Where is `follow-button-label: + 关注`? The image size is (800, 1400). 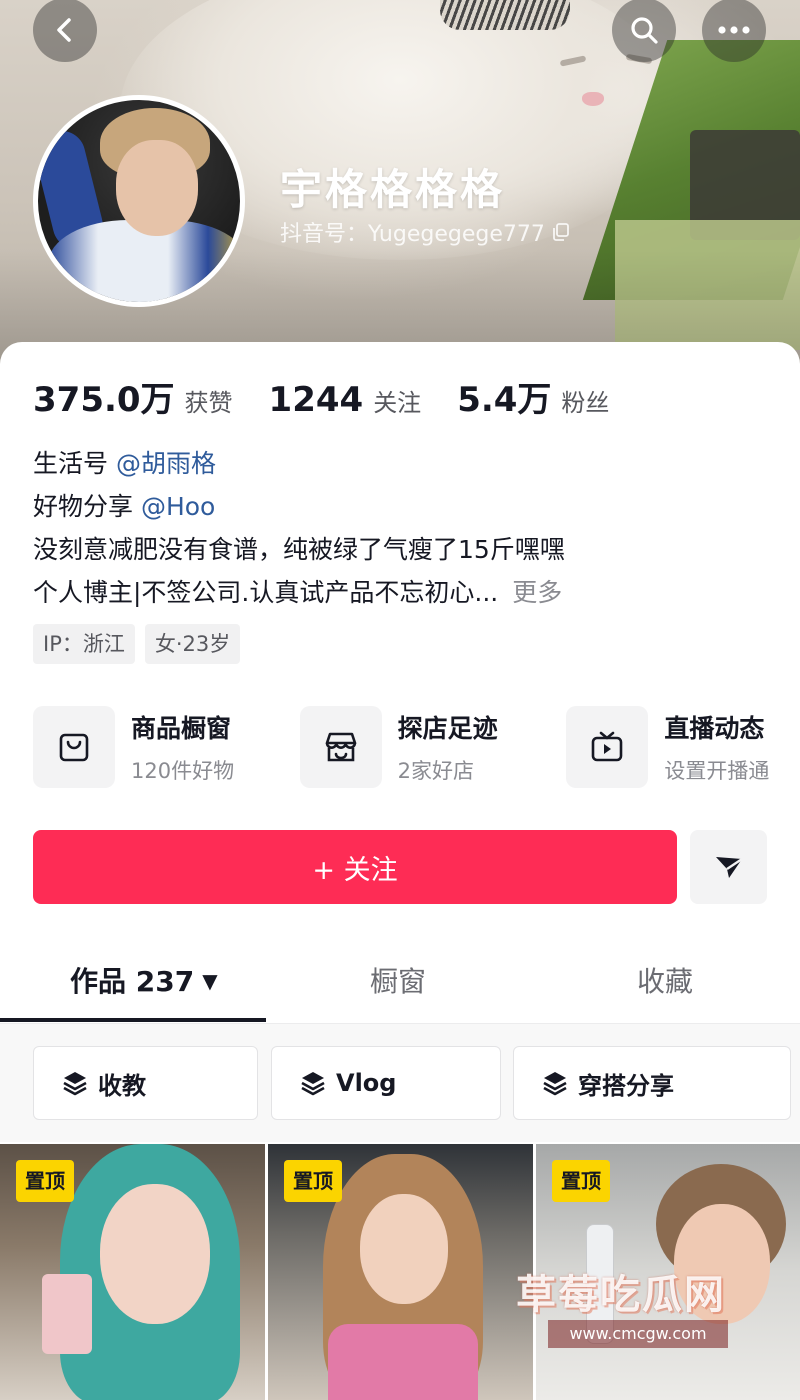
follow-button-label: + 关注 is located at coordinates (355, 870).